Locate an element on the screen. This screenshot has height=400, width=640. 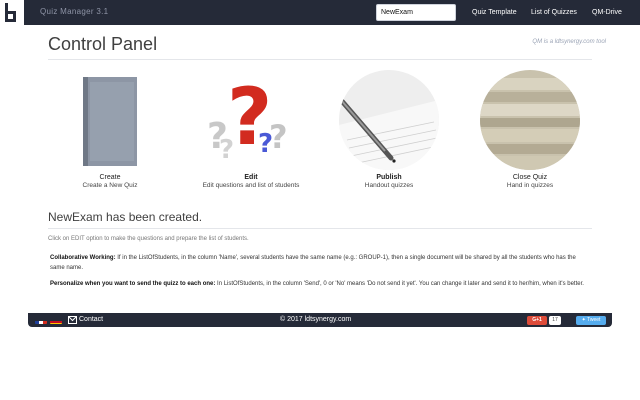
page-title: Control Panel is located at coordinates (103, 44).